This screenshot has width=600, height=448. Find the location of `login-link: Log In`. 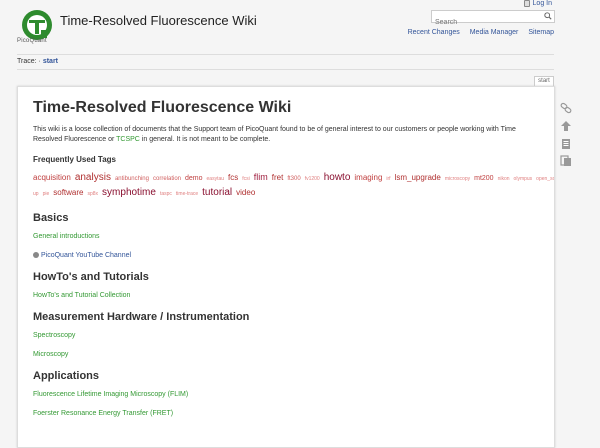

login-link: Log In is located at coordinates (537, 3).